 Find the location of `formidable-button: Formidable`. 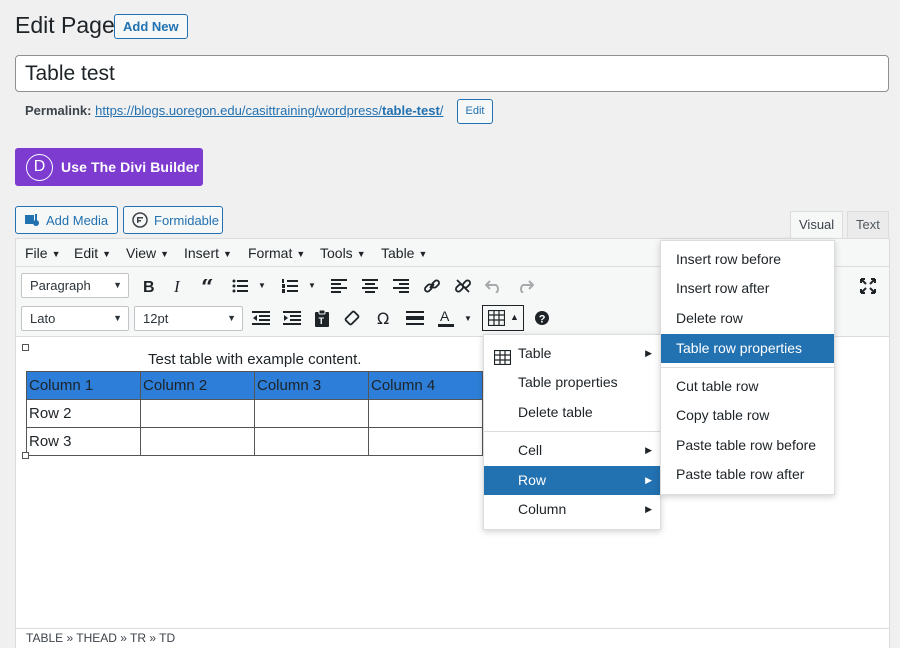

formidable-button: Formidable is located at coordinates (173, 220).